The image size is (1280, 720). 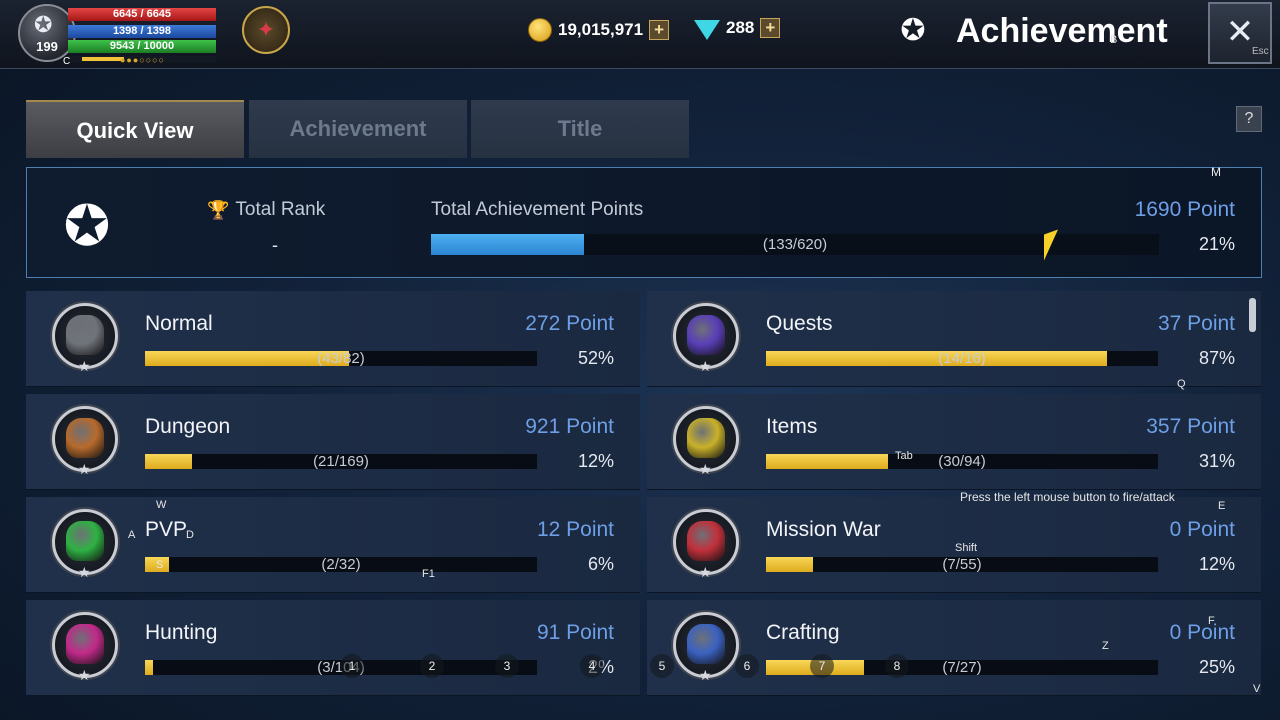 What do you see at coordinates (792, 426) in the screenshot?
I see `category-name: Items` at bounding box center [792, 426].